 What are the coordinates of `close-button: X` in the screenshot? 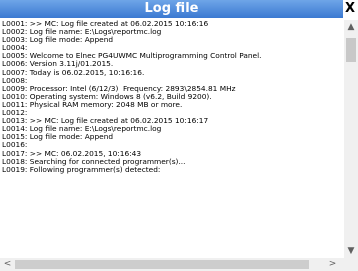 It's located at (351, 9).